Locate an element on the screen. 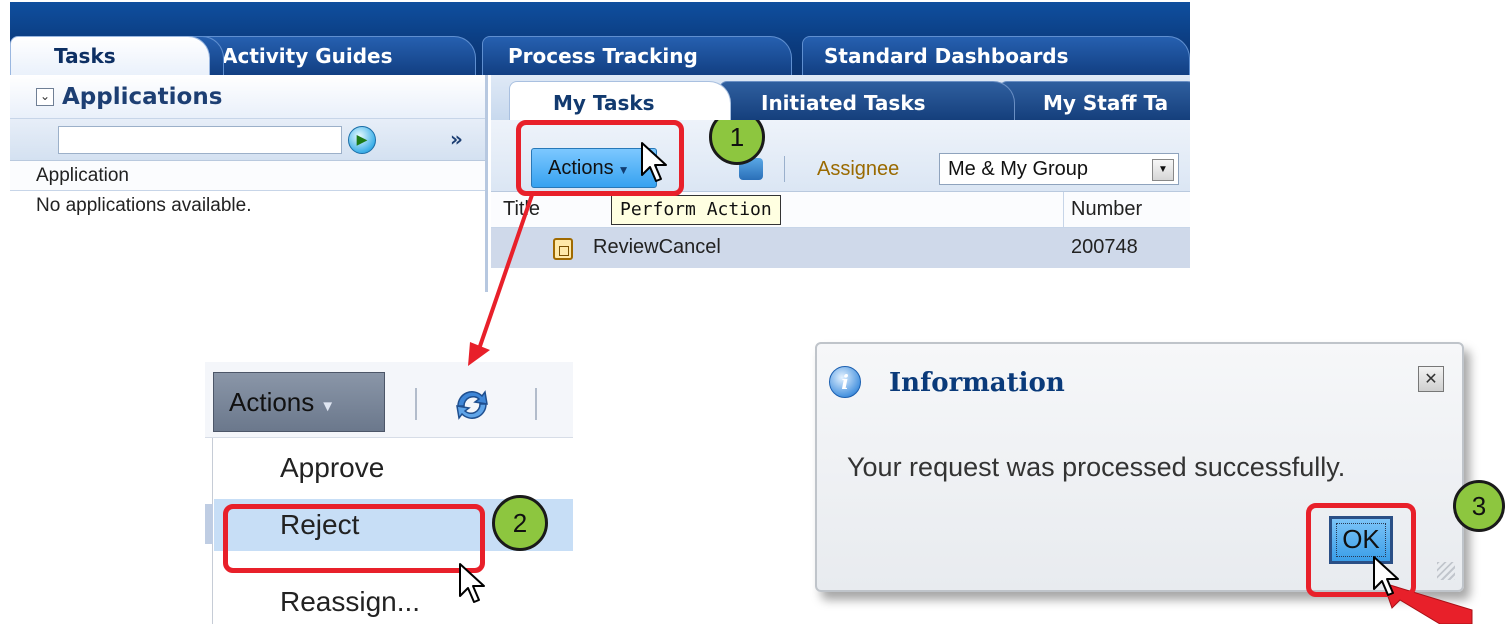 This screenshot has width=1509, height=624. title-column-header: Title is located at coordinates (521, 209).